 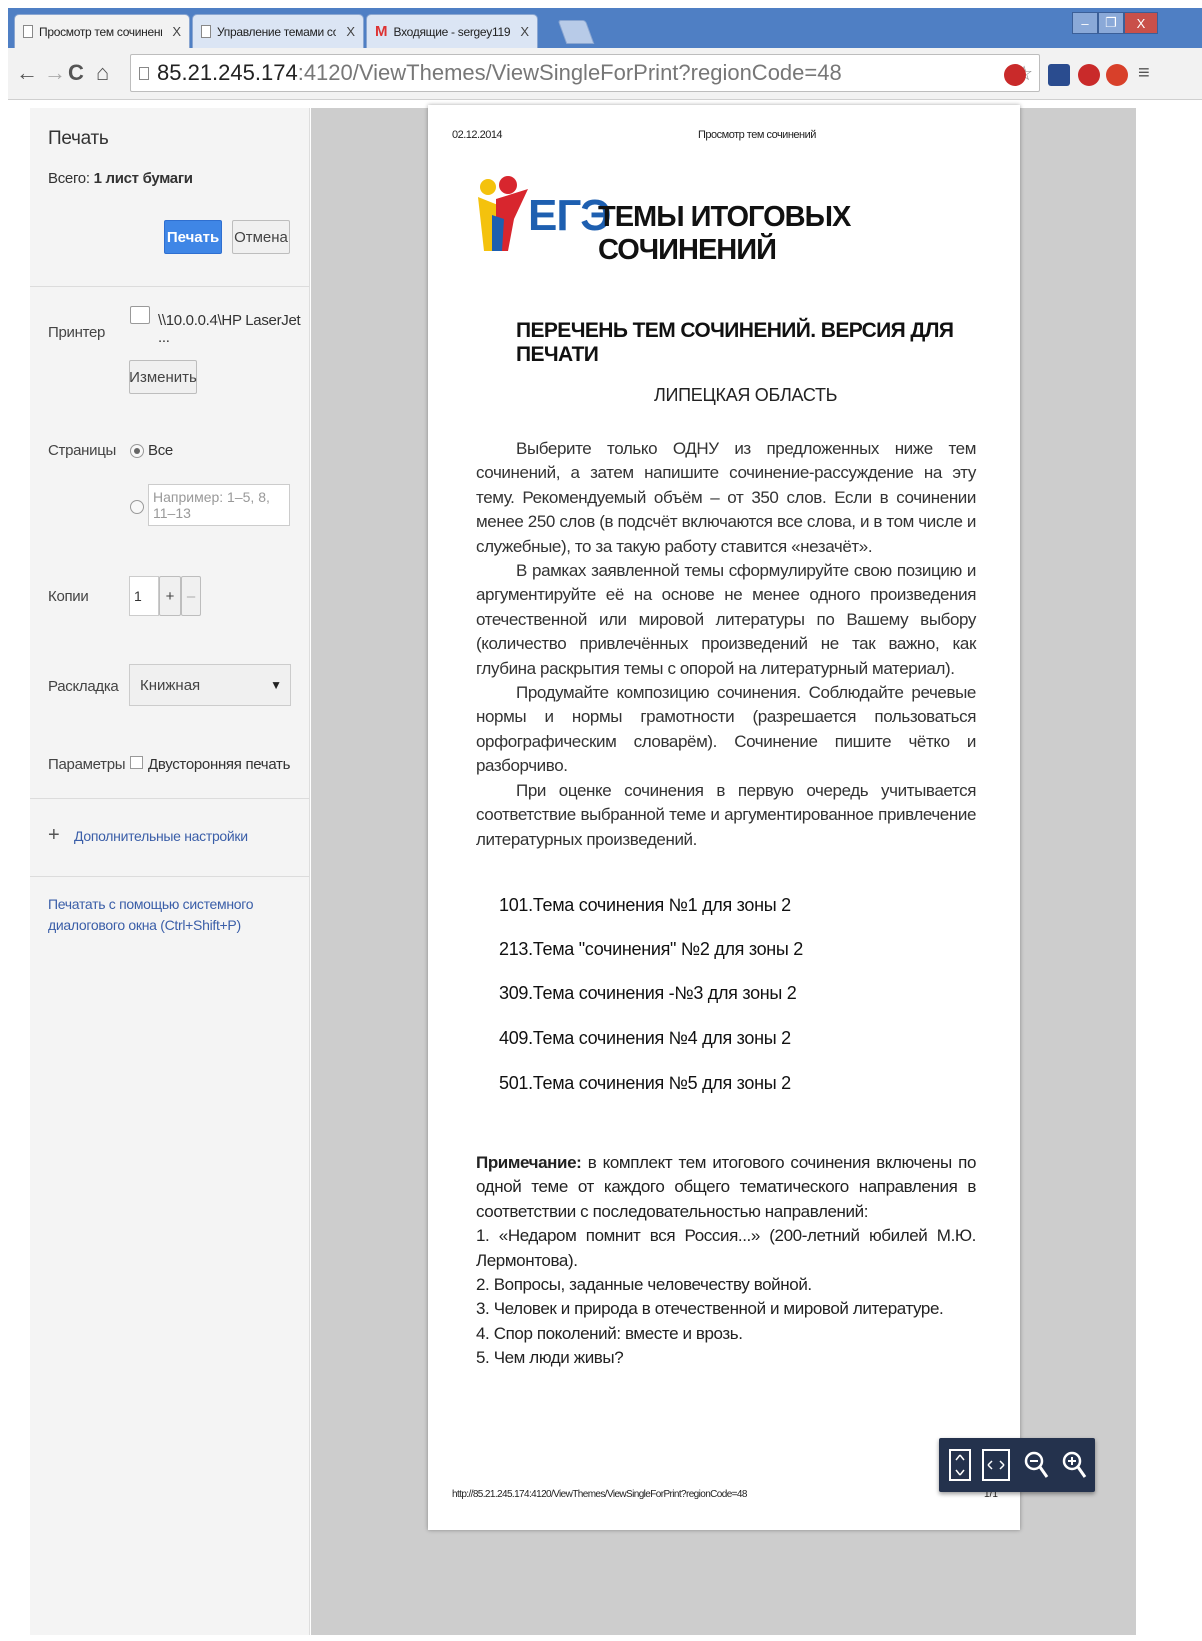 I want to click on theme-item: 501.Тема сочинения №5 для зоны 2, so click(x=645, y=1083).